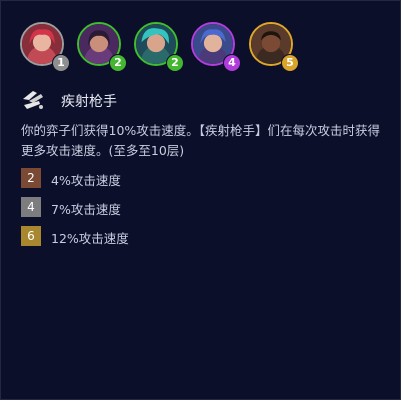 The height and width of the screenshot is (400, 401). Describe the element at coordinates (86, 209) in the screenshot. I see `tier-bonus-text: 7%攻击速度` at that location.